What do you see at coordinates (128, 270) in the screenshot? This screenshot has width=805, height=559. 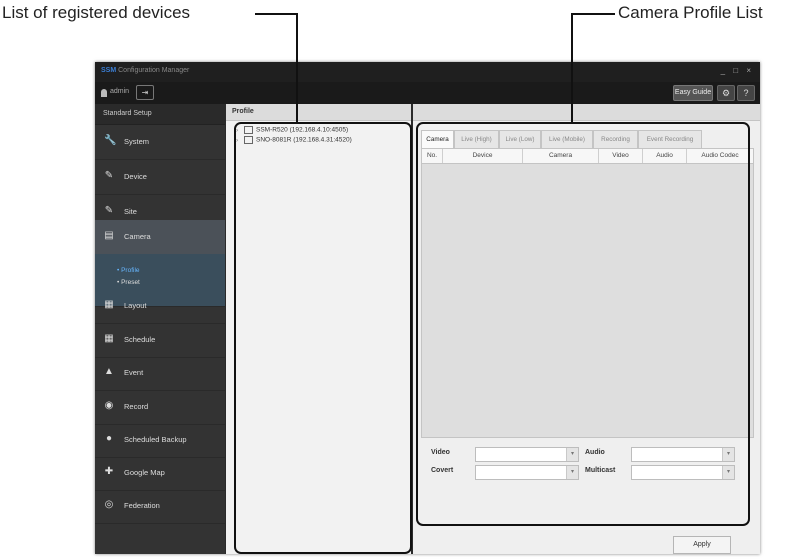 I see `submenu-item-profile: • Profile` at bounding box center [128, 270].